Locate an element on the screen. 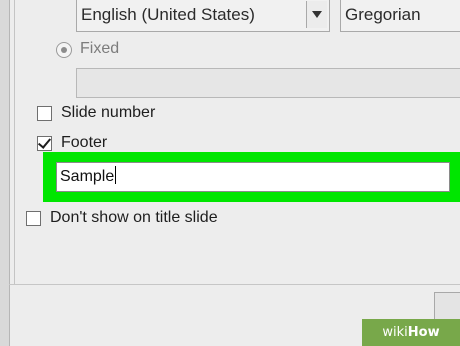  slide-number-label: Slide number is located at coordinates (108, 112).